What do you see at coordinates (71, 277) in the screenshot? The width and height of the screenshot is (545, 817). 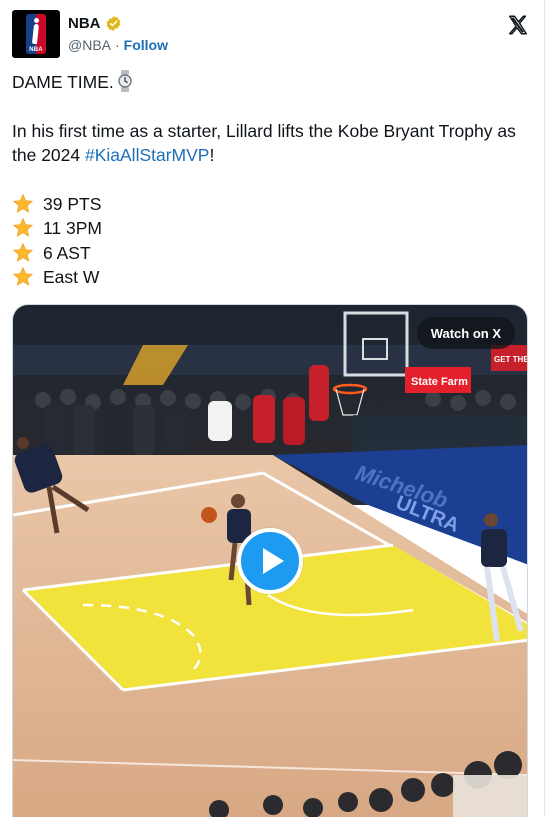 I see `stat-text: East W` at bounding box center [71, 277].